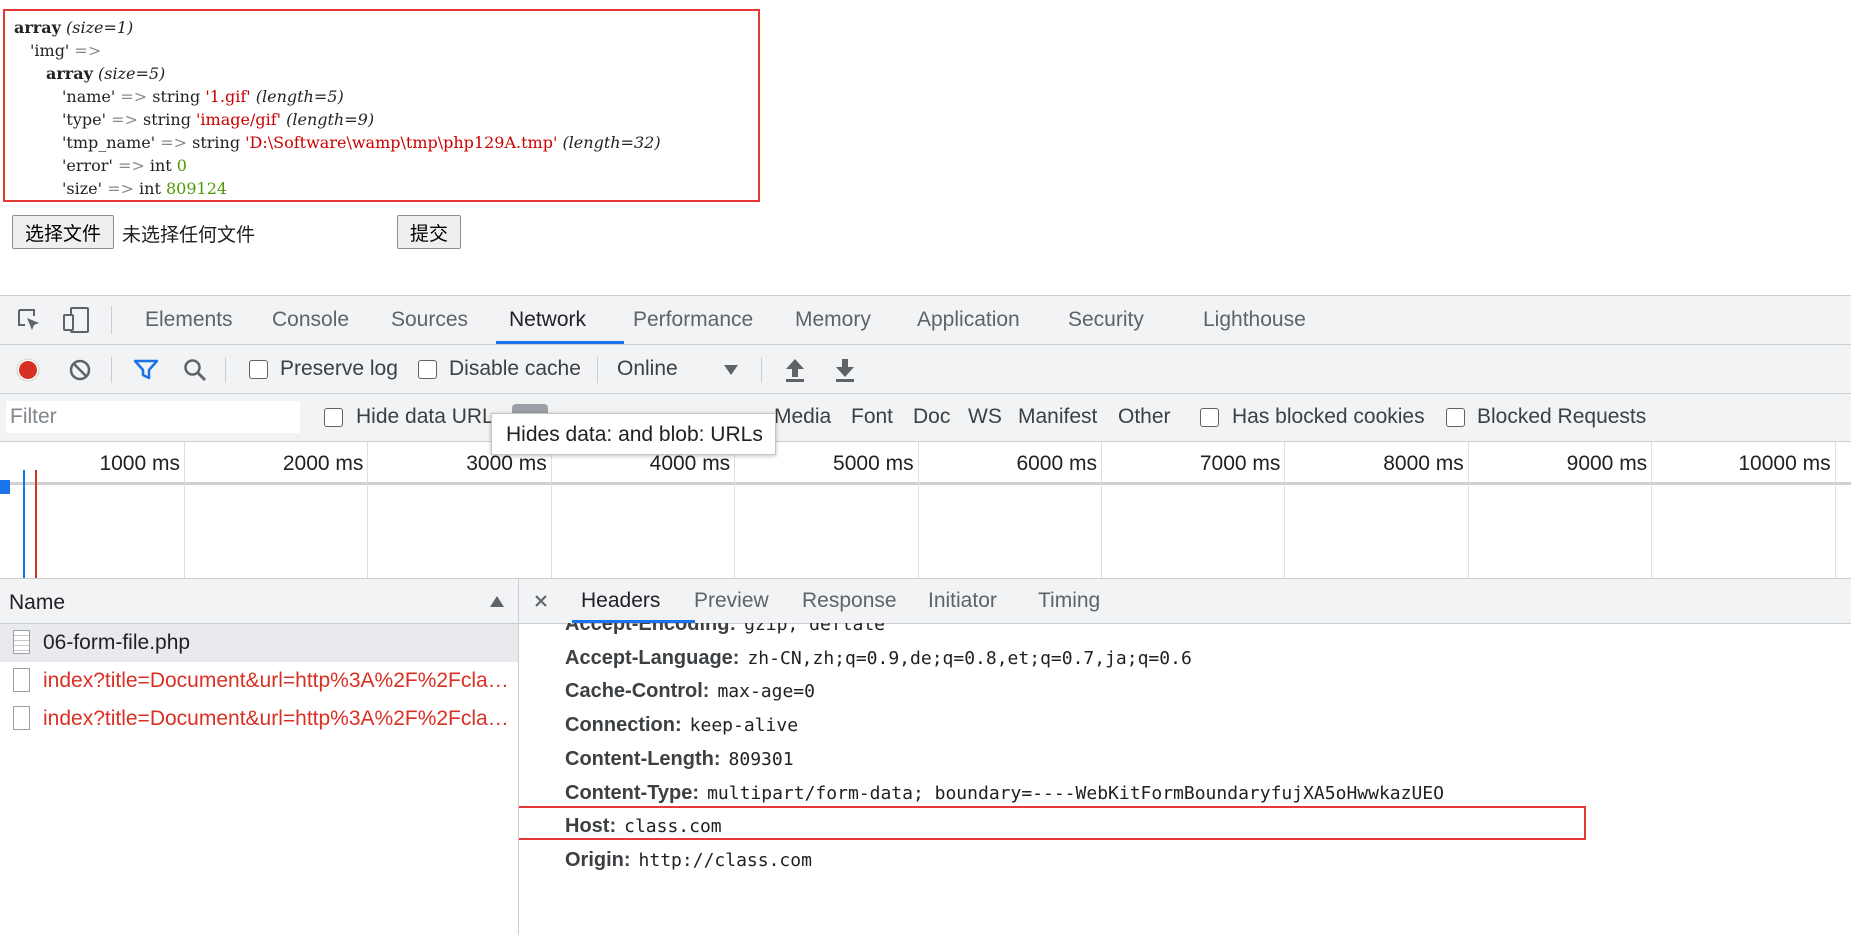 The image size is (1851, 935). Describe the element at coordinates (515, 368) in the screenshot. I see `disable-cache-label: Disable cache` at that location.